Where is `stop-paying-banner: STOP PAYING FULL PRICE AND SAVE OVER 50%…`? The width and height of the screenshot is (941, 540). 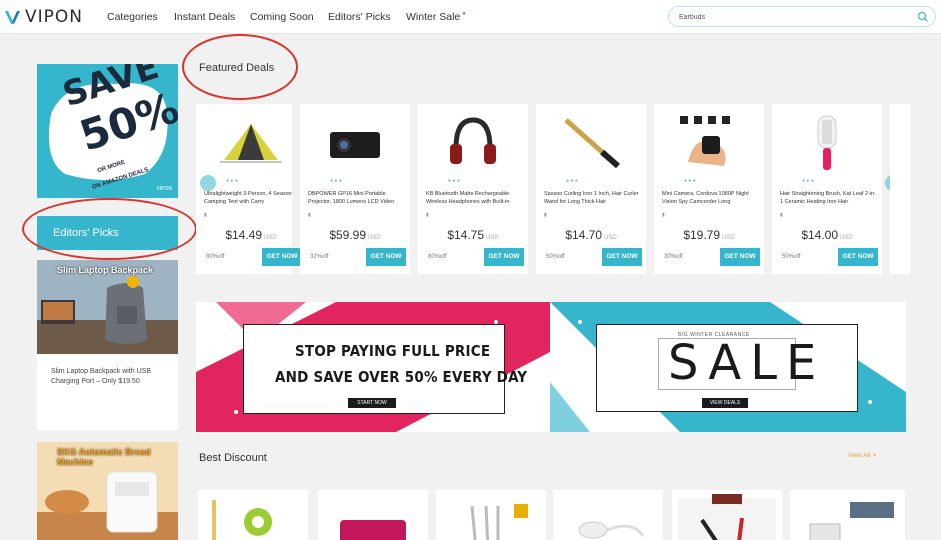 stop-paying-banner: STOP PAYING FULL PRICE AND SAVE OVER 50%… is located at coordinates (373, 367).